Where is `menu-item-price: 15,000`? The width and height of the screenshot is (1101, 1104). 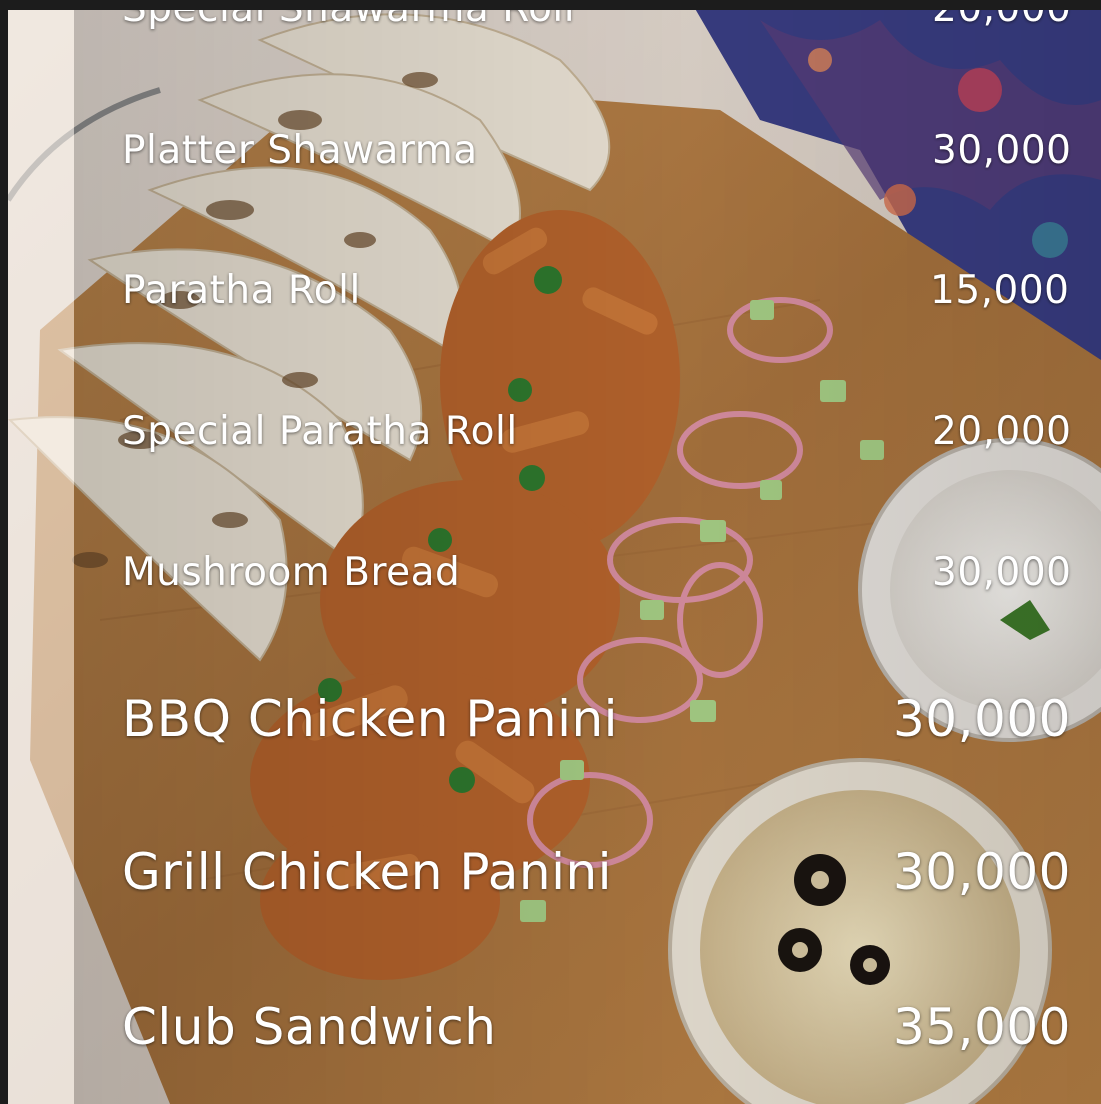 menu-item-price: 15,000 is located at coordinates (1000, 290).